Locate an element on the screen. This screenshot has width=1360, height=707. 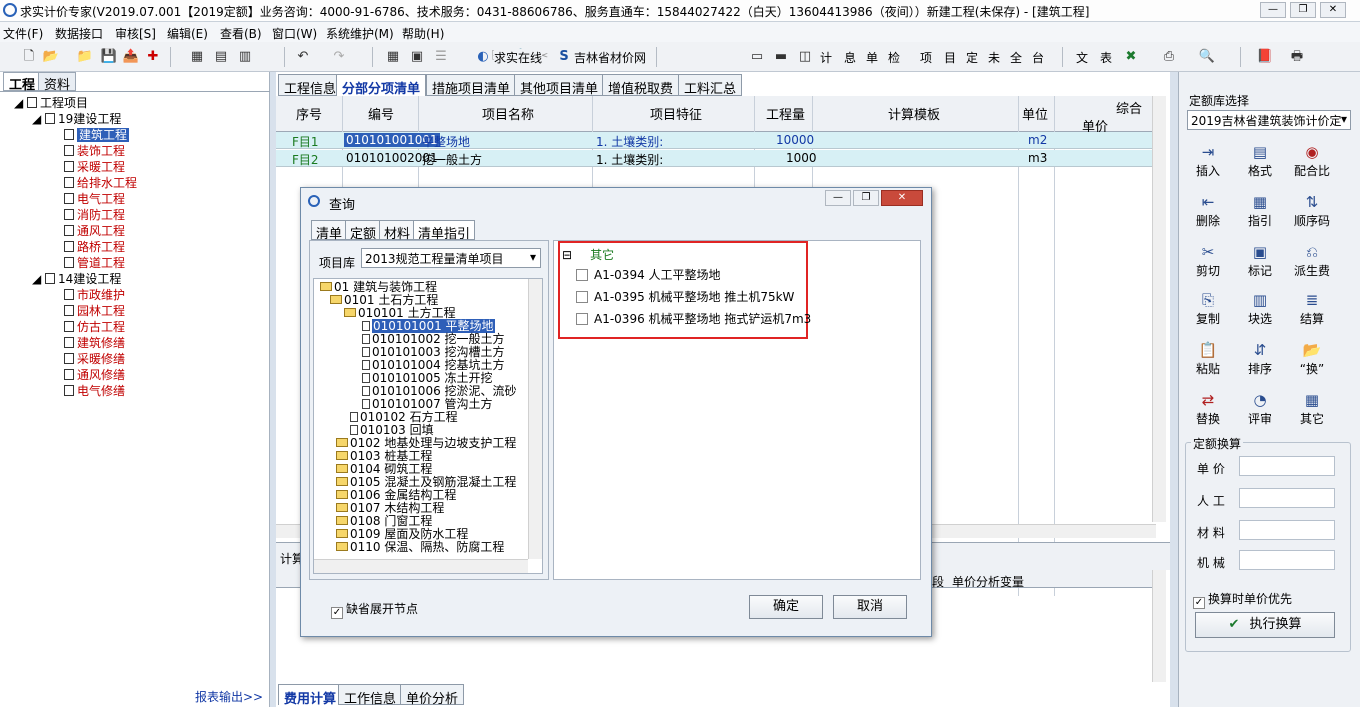
machine-field is located at coordinates (1287, 560).